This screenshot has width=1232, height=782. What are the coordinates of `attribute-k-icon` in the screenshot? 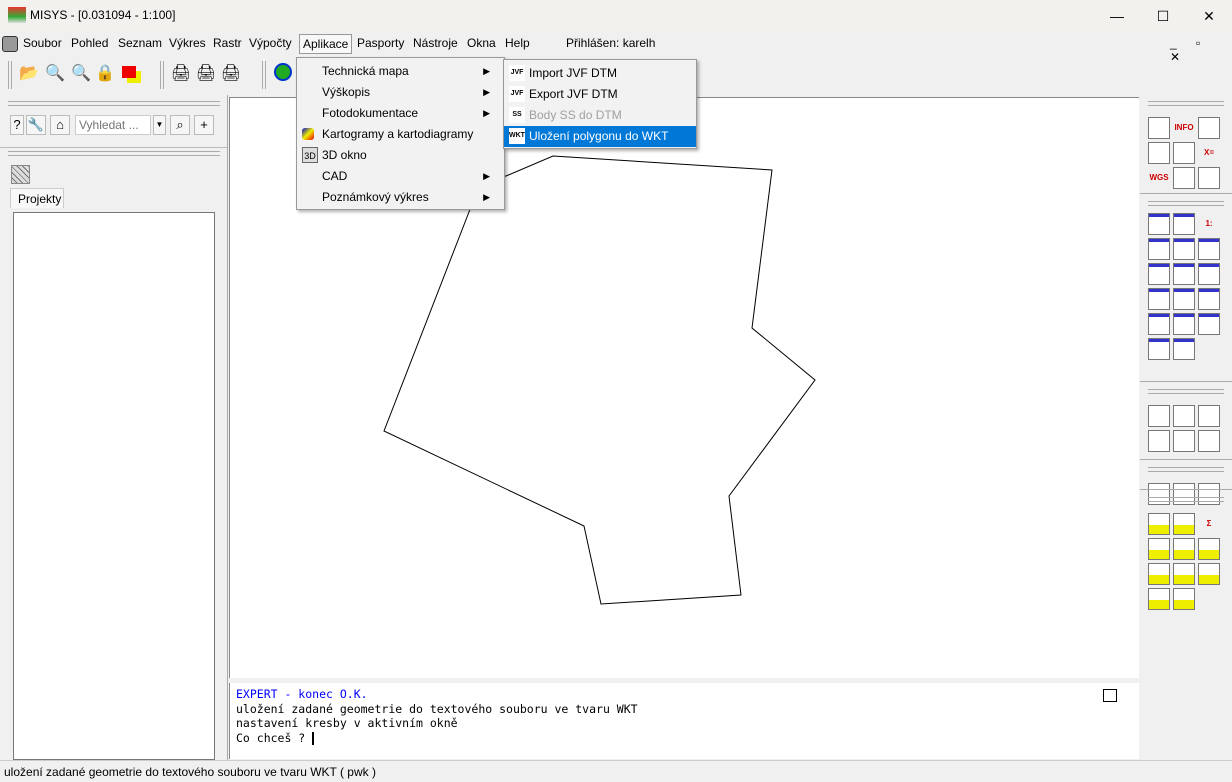 It's located at (1184, 599).